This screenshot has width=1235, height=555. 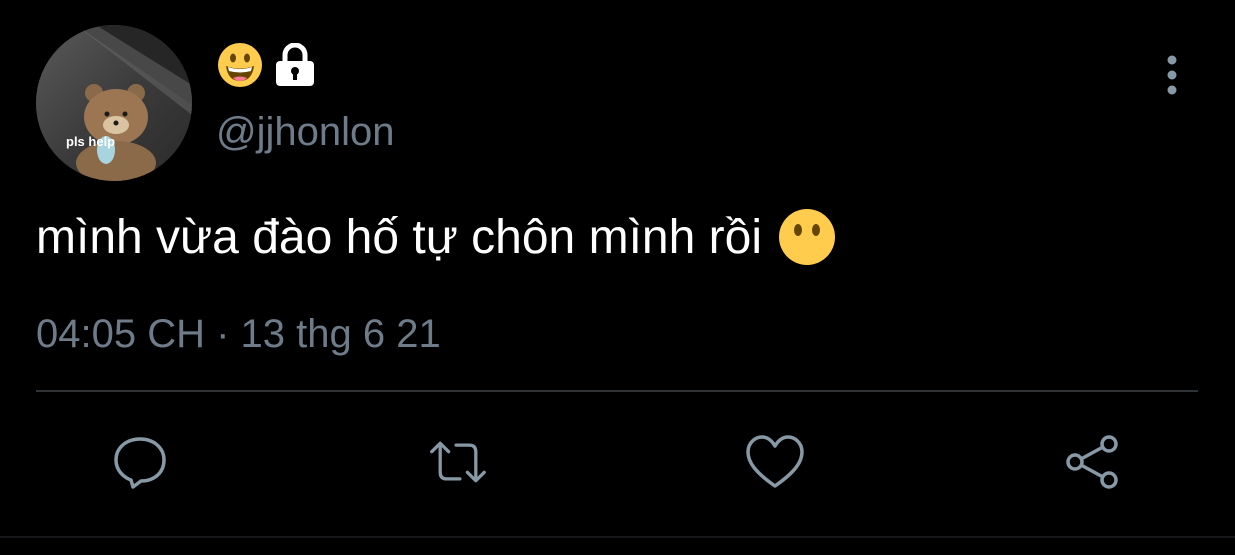 What do you see at coordinates (91, 141) in the screenshot?
I see `avatar-caption: pls help` at bounding box center [91, 141].